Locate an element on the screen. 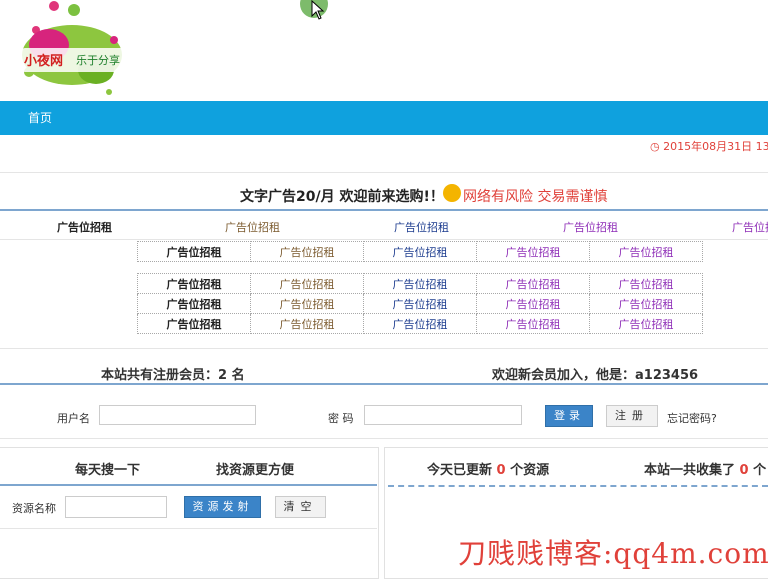 This screenshot has width=768, height=579. total-count: 0 is located at coordinates (744, 470).